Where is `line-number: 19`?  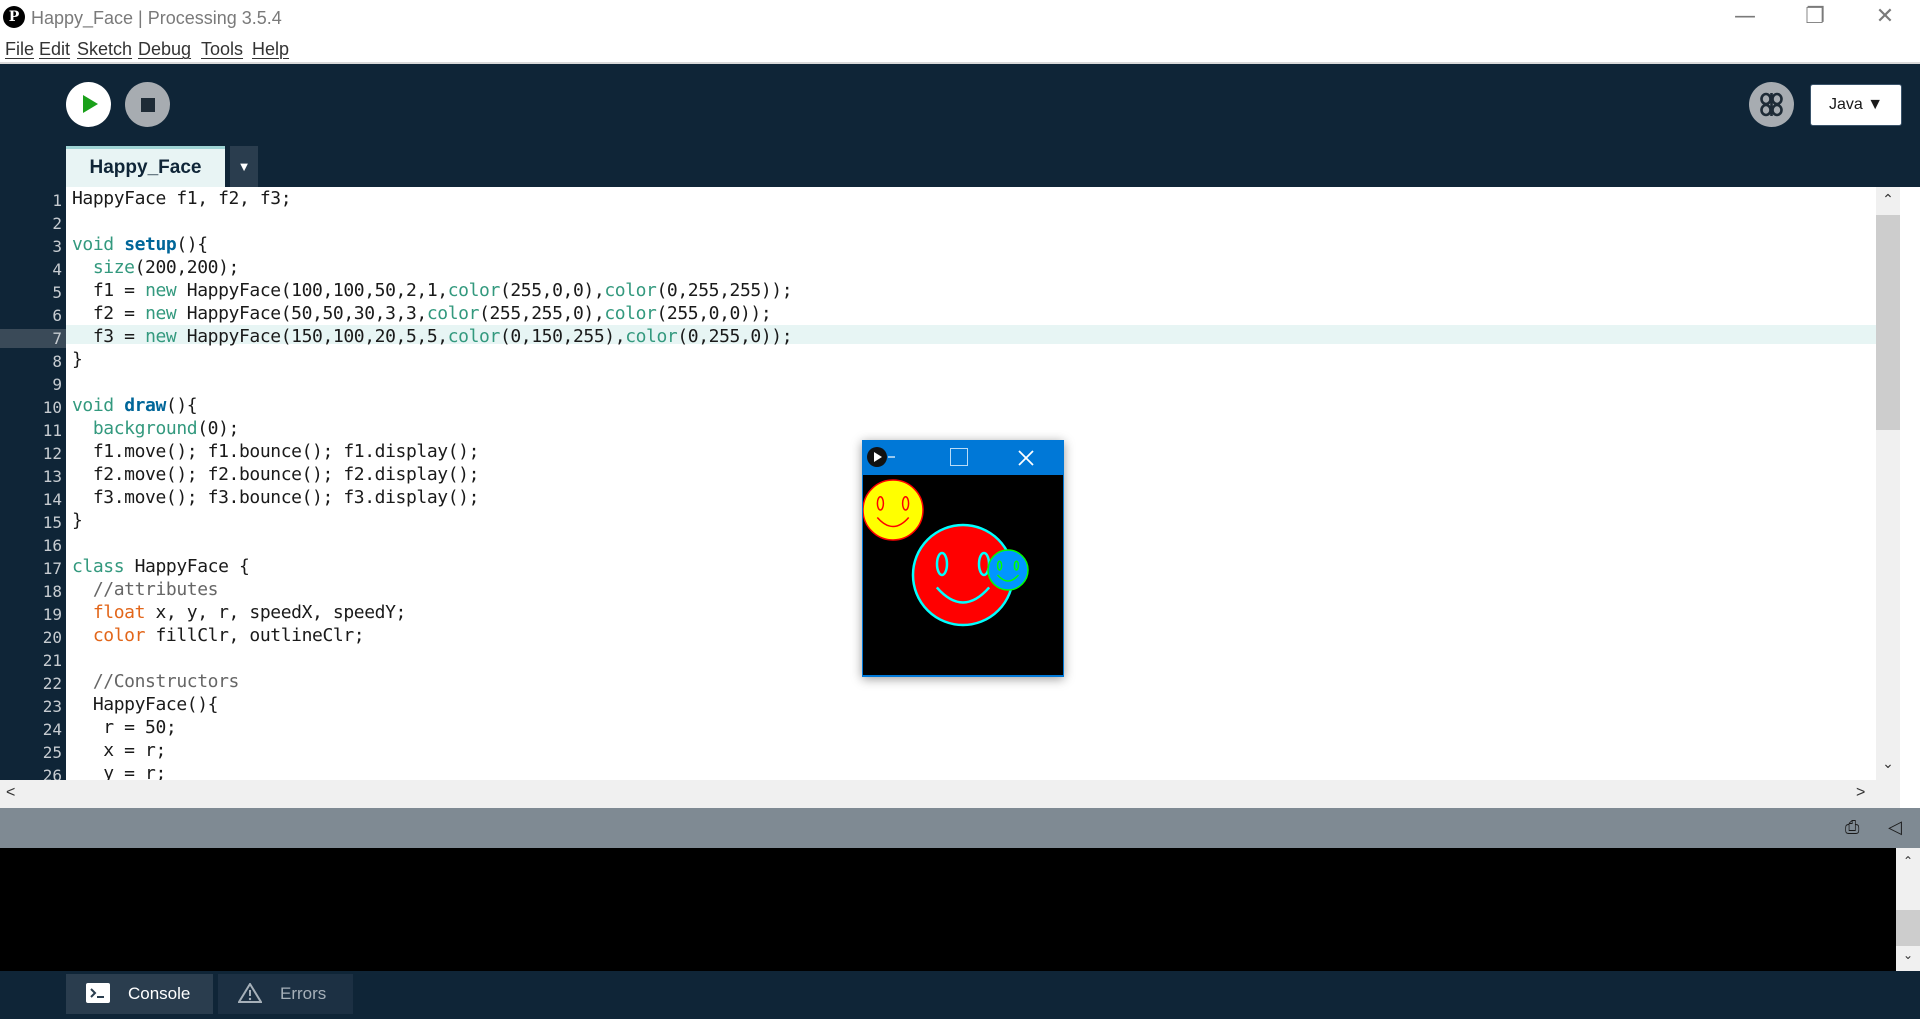
line-number: 19 is located at coordinates (52, 614).